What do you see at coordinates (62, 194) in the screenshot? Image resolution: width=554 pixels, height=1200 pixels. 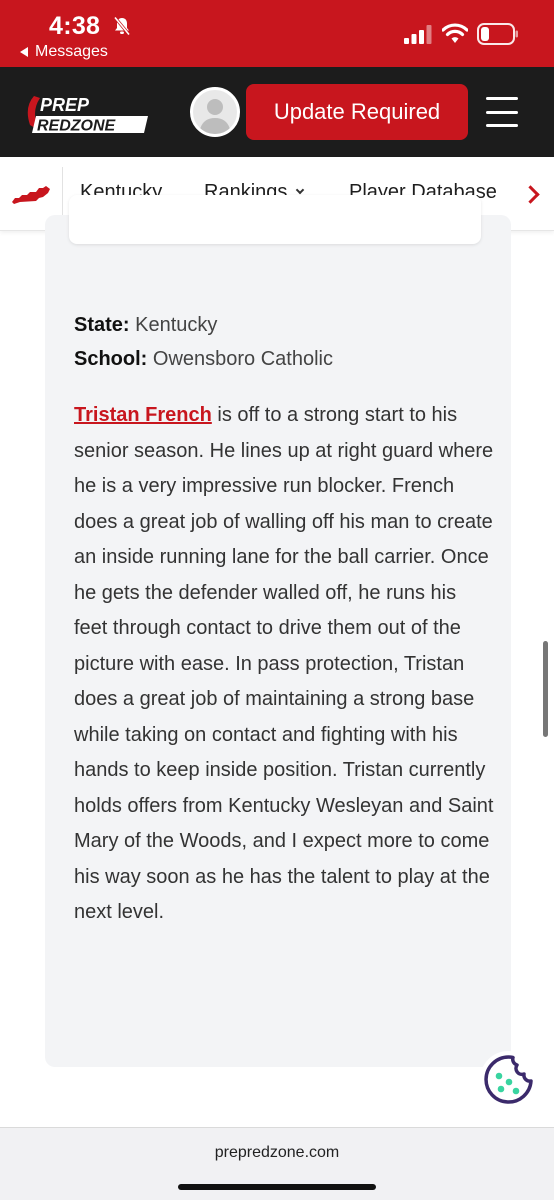 I see `nav-divider` at bounding box center [62, 194].